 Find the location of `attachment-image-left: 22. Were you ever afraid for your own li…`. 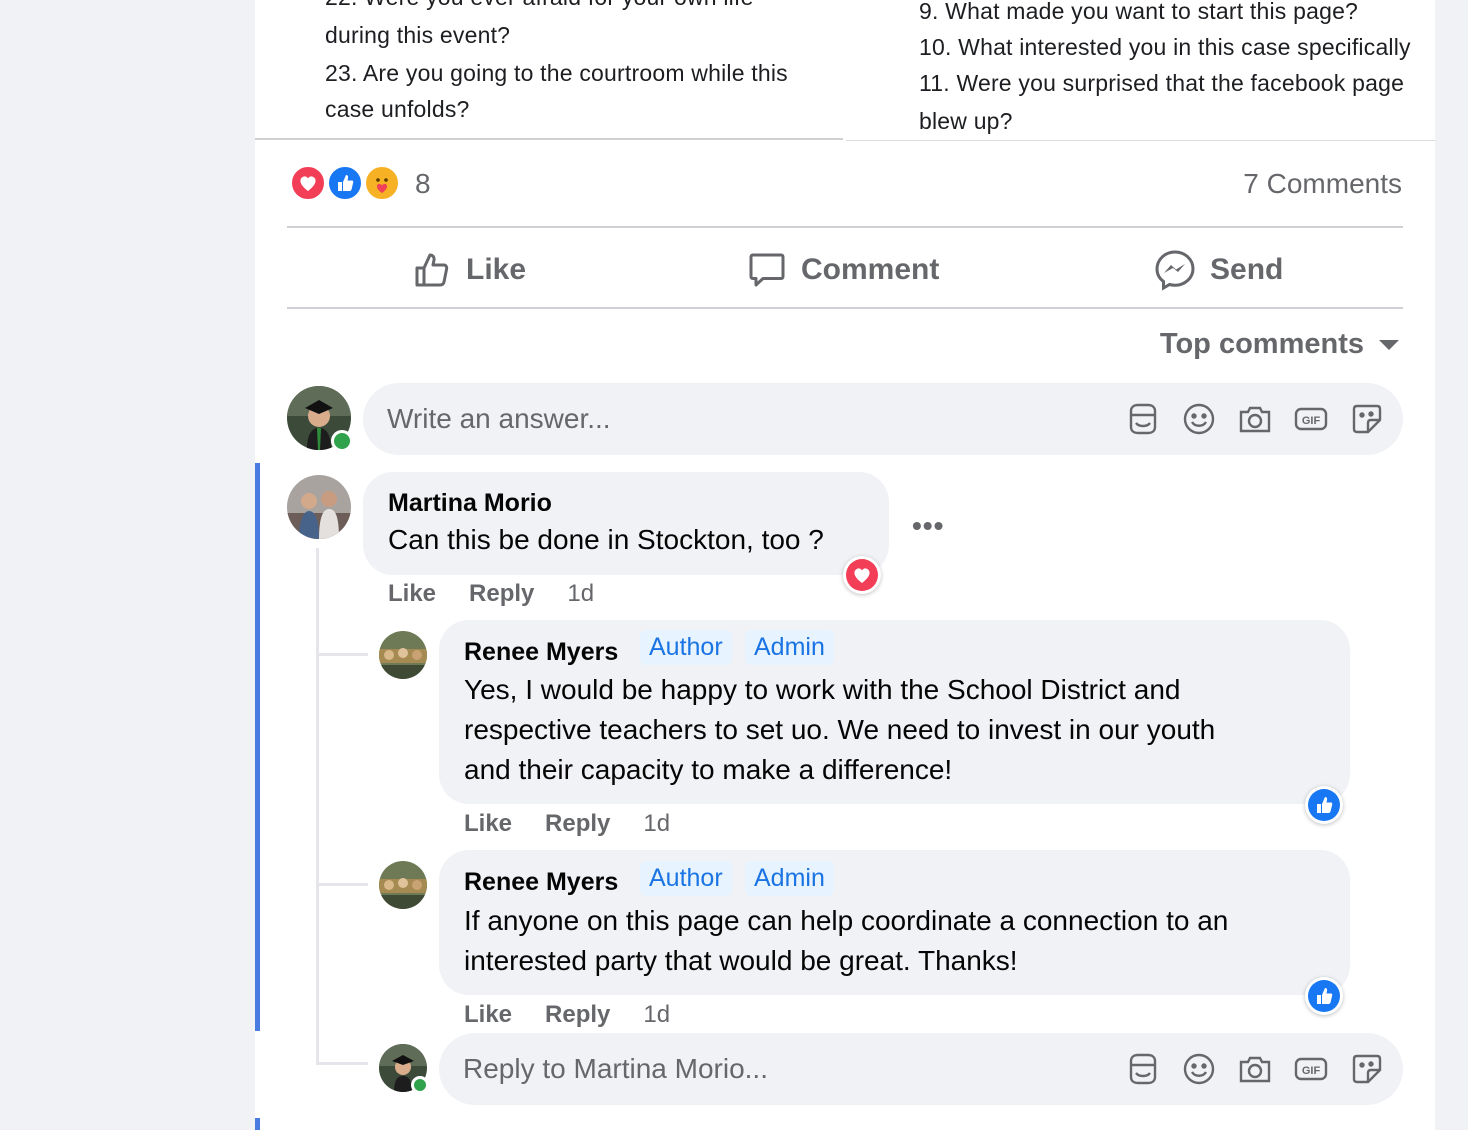

attachment-image-left: 22. Were you ever afraid for your own li… is located at coordinates (549, 70).